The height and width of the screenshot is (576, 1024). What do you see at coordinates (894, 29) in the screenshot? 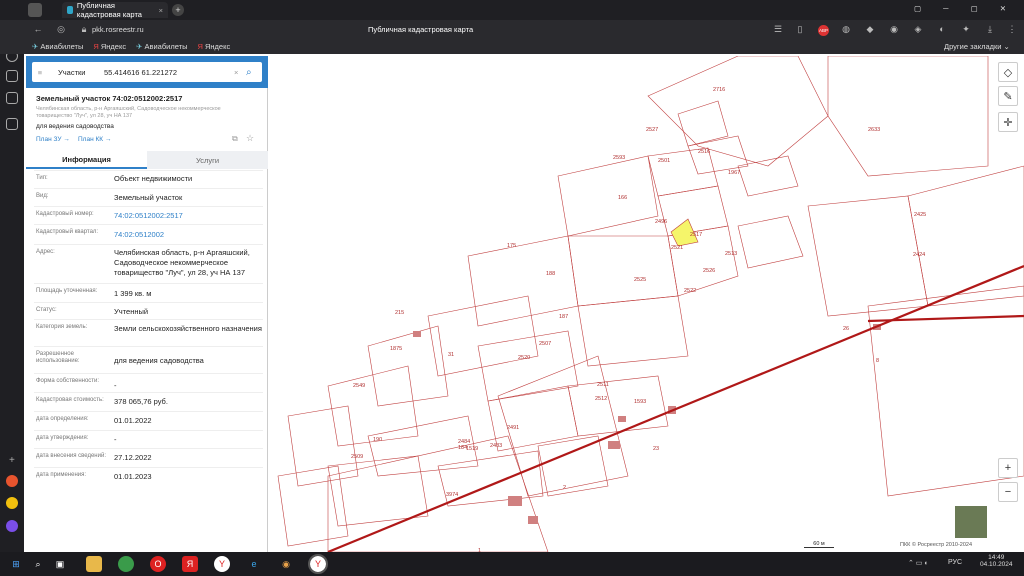
I see `extension2-icon: ◉` at bounding box center [894, 29].